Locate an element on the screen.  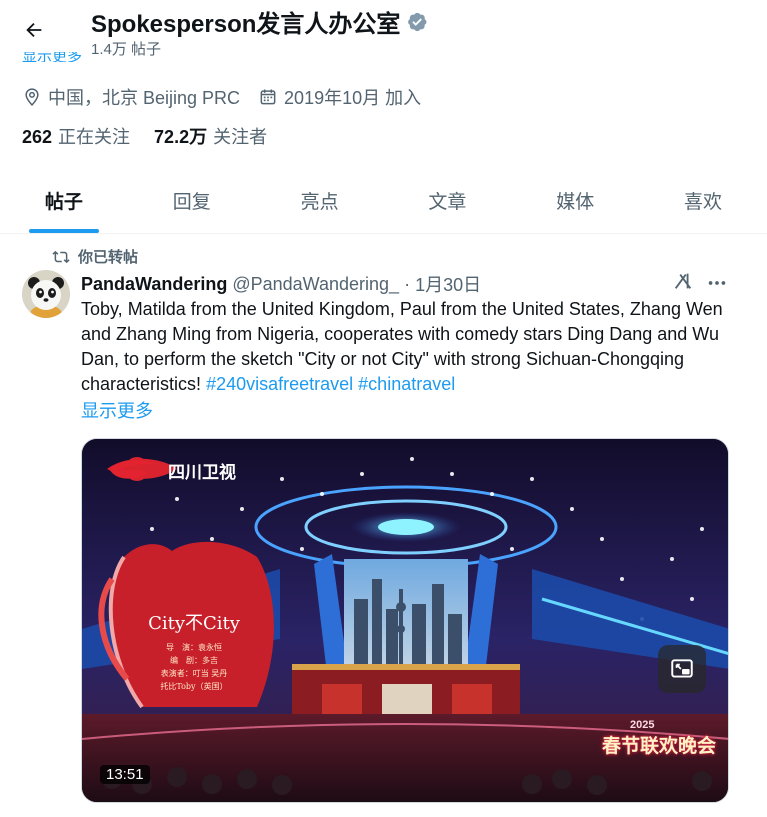
tab-media: 媒体 is located at coordinates (575, 200).